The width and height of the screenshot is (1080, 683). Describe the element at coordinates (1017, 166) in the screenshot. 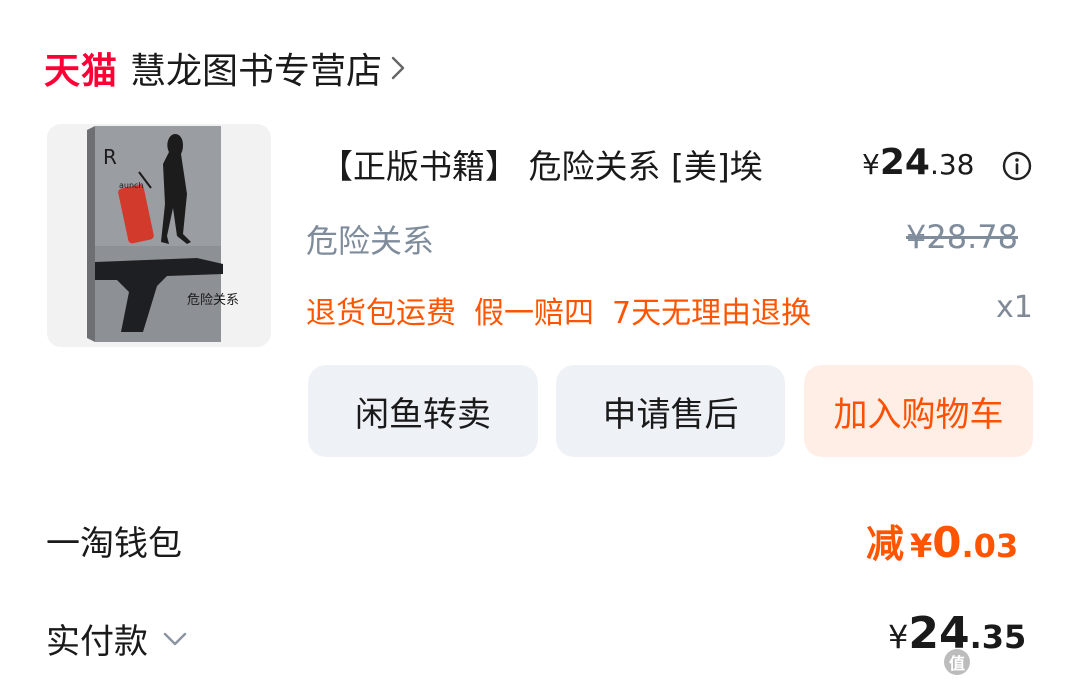

I see `info-icon` at that location.